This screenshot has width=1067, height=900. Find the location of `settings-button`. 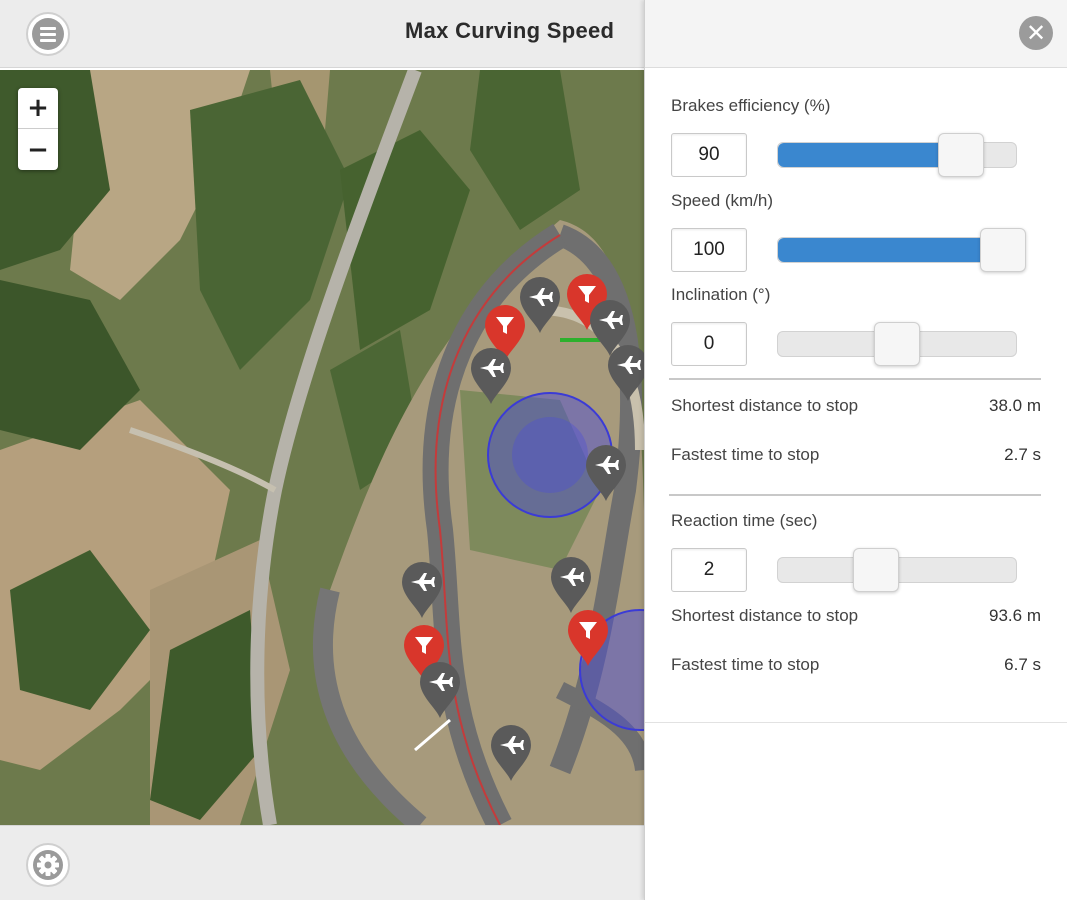

settings-button is located at coordinates (48, 865).